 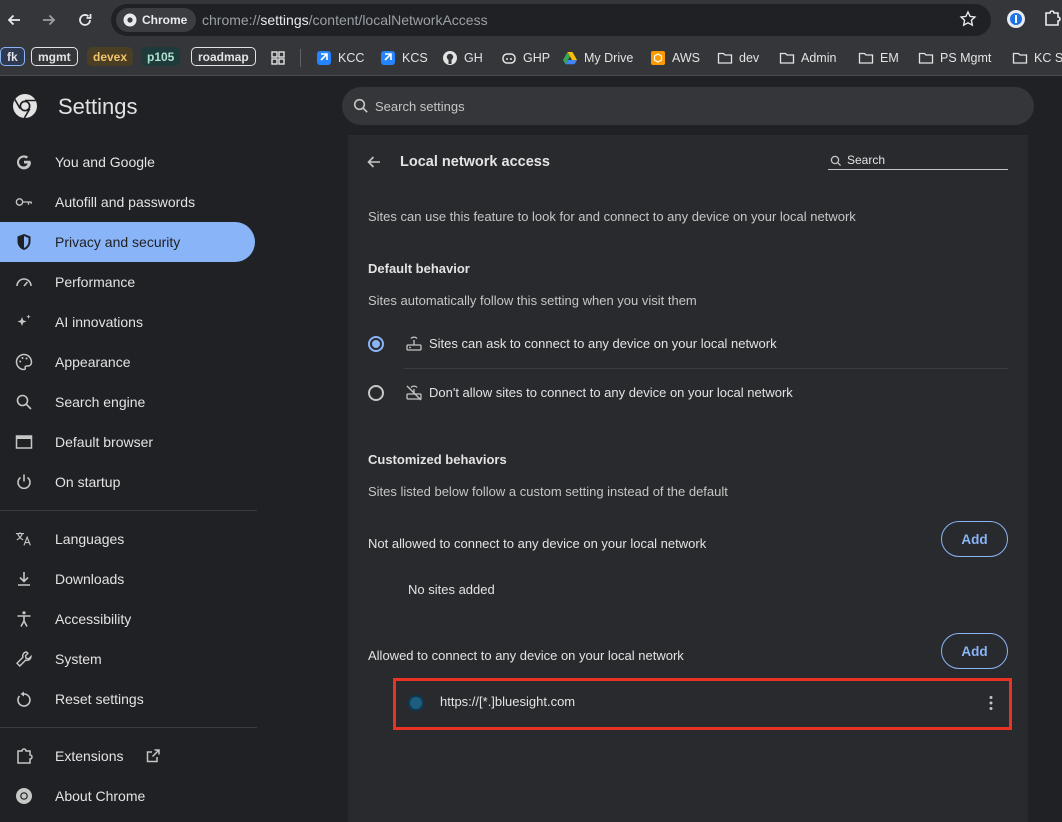 I want to click on sidebar-item-label: Performance, so click(x=95, y=282).